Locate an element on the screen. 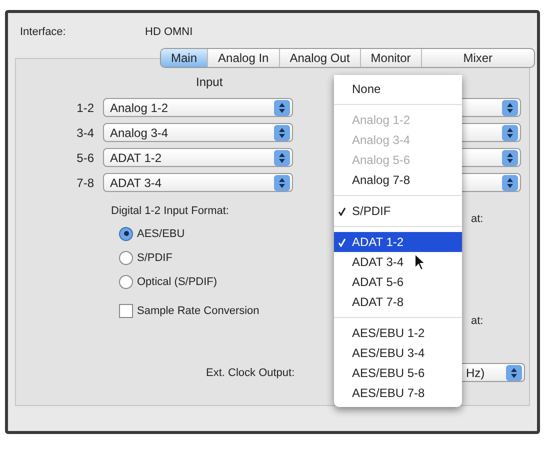 The height and width of the screenshot is (450, 545). tab: Mixer is located at coordinates (478, 58).